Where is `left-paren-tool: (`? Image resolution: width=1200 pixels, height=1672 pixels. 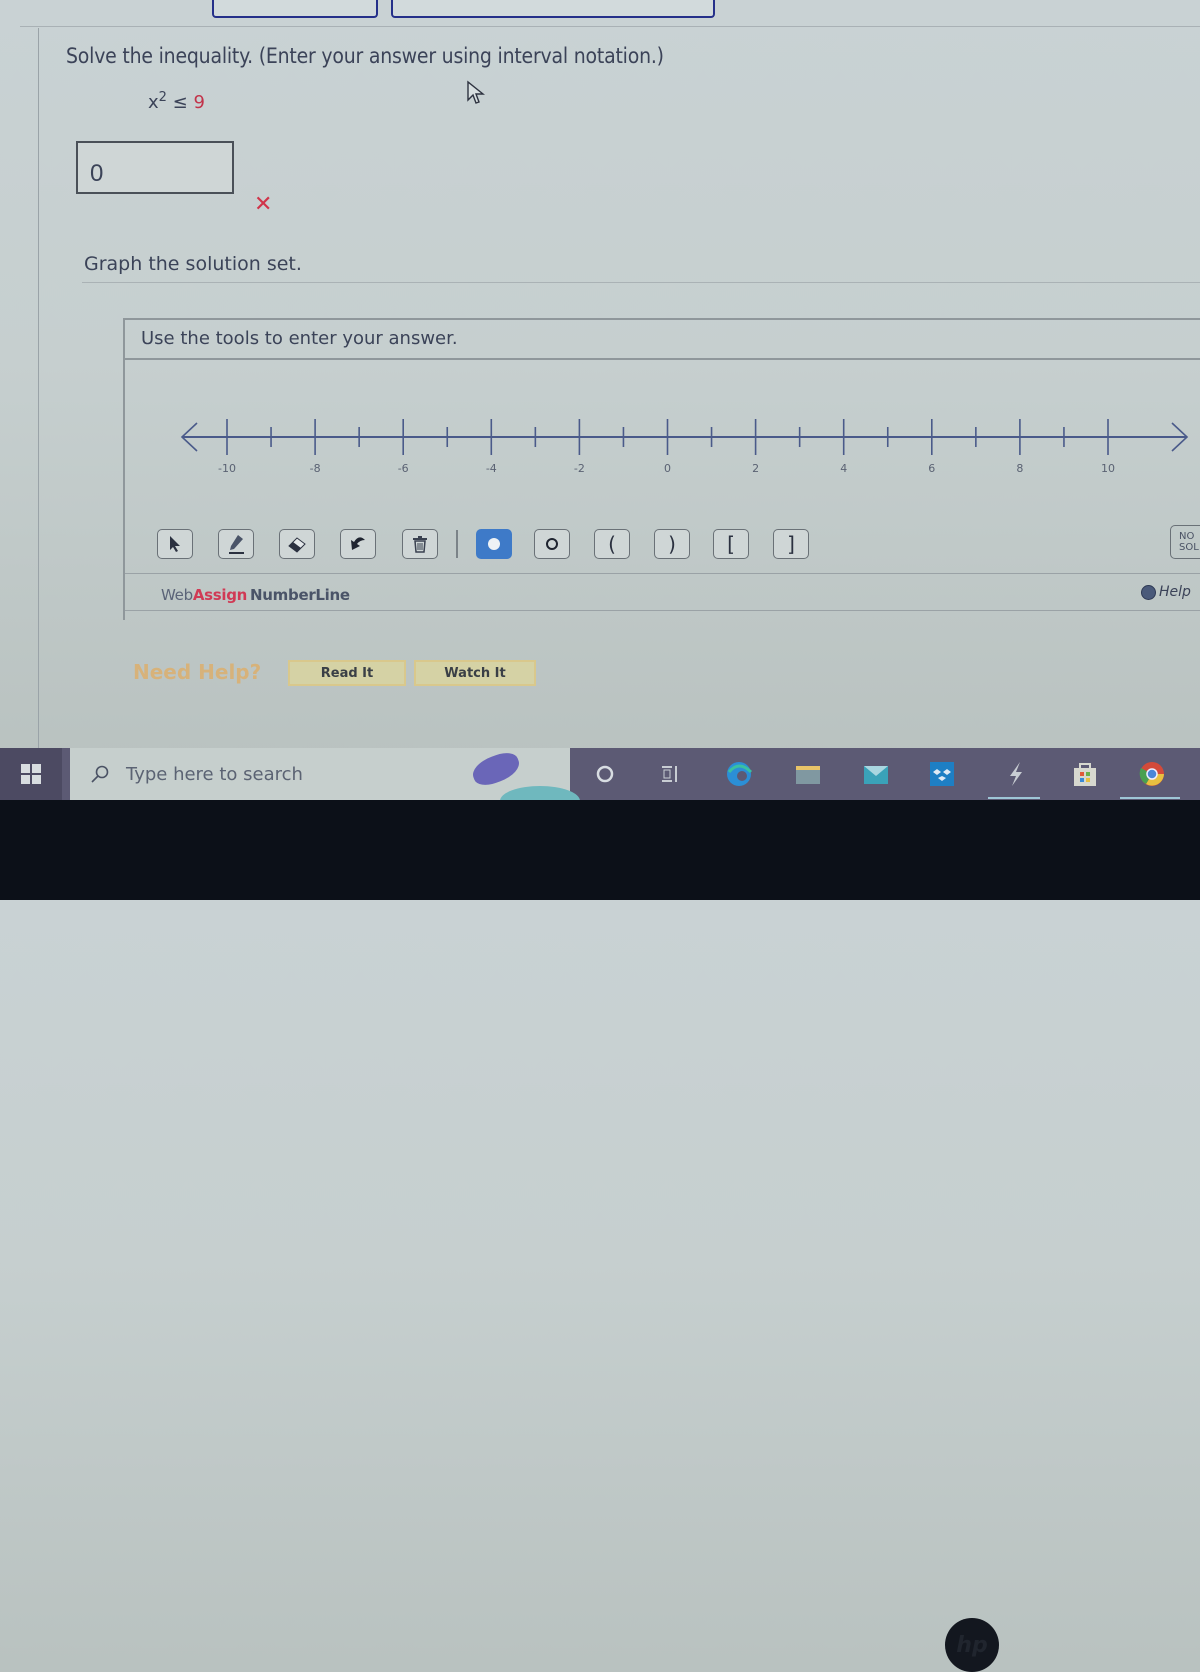
left-paren-tool: ( is located at coordinates (612, 544).